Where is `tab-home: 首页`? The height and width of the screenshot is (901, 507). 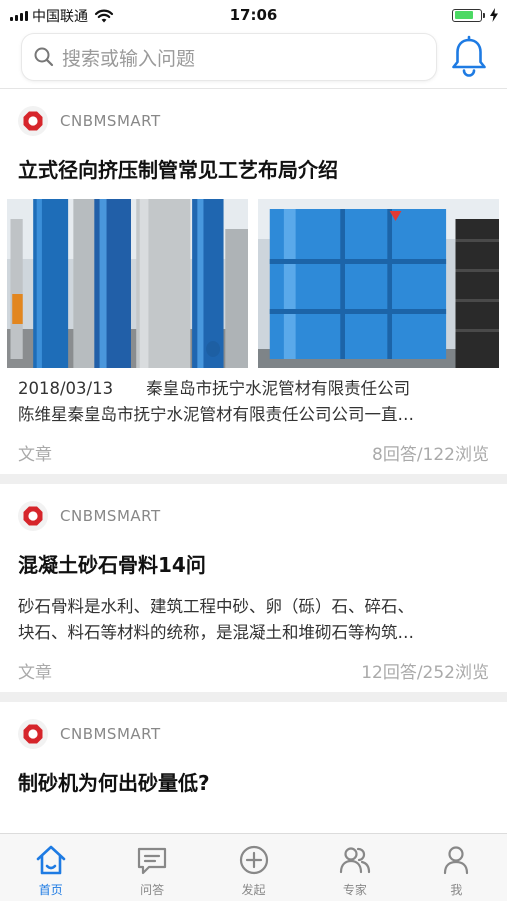 tab-home: 首页 is located at coordinates (50, 867).